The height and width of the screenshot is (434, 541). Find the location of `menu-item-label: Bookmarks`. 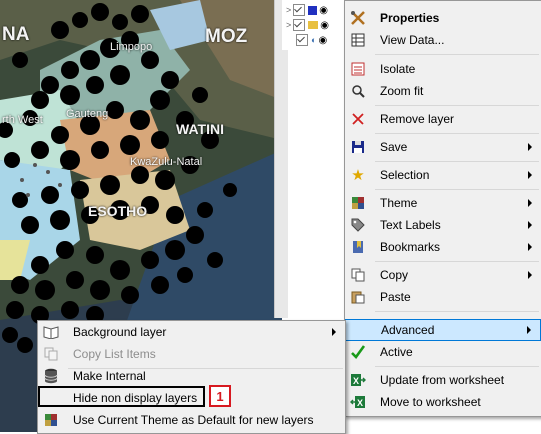

menu-item-label: Bookmarks is located at coordinates (410, 247).